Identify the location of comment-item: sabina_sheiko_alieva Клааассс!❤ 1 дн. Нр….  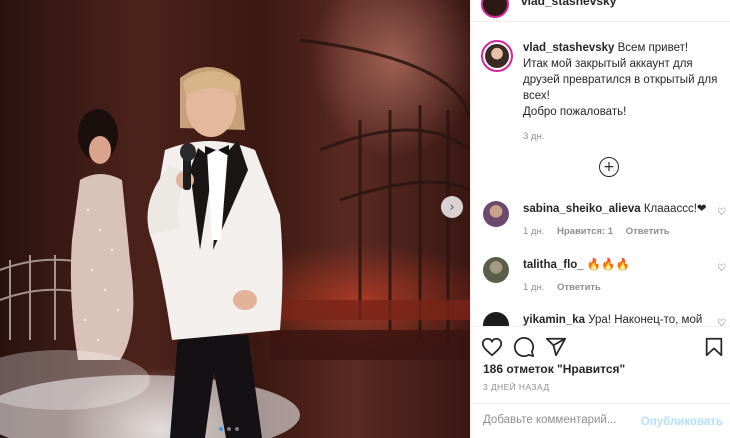
(603, 220).